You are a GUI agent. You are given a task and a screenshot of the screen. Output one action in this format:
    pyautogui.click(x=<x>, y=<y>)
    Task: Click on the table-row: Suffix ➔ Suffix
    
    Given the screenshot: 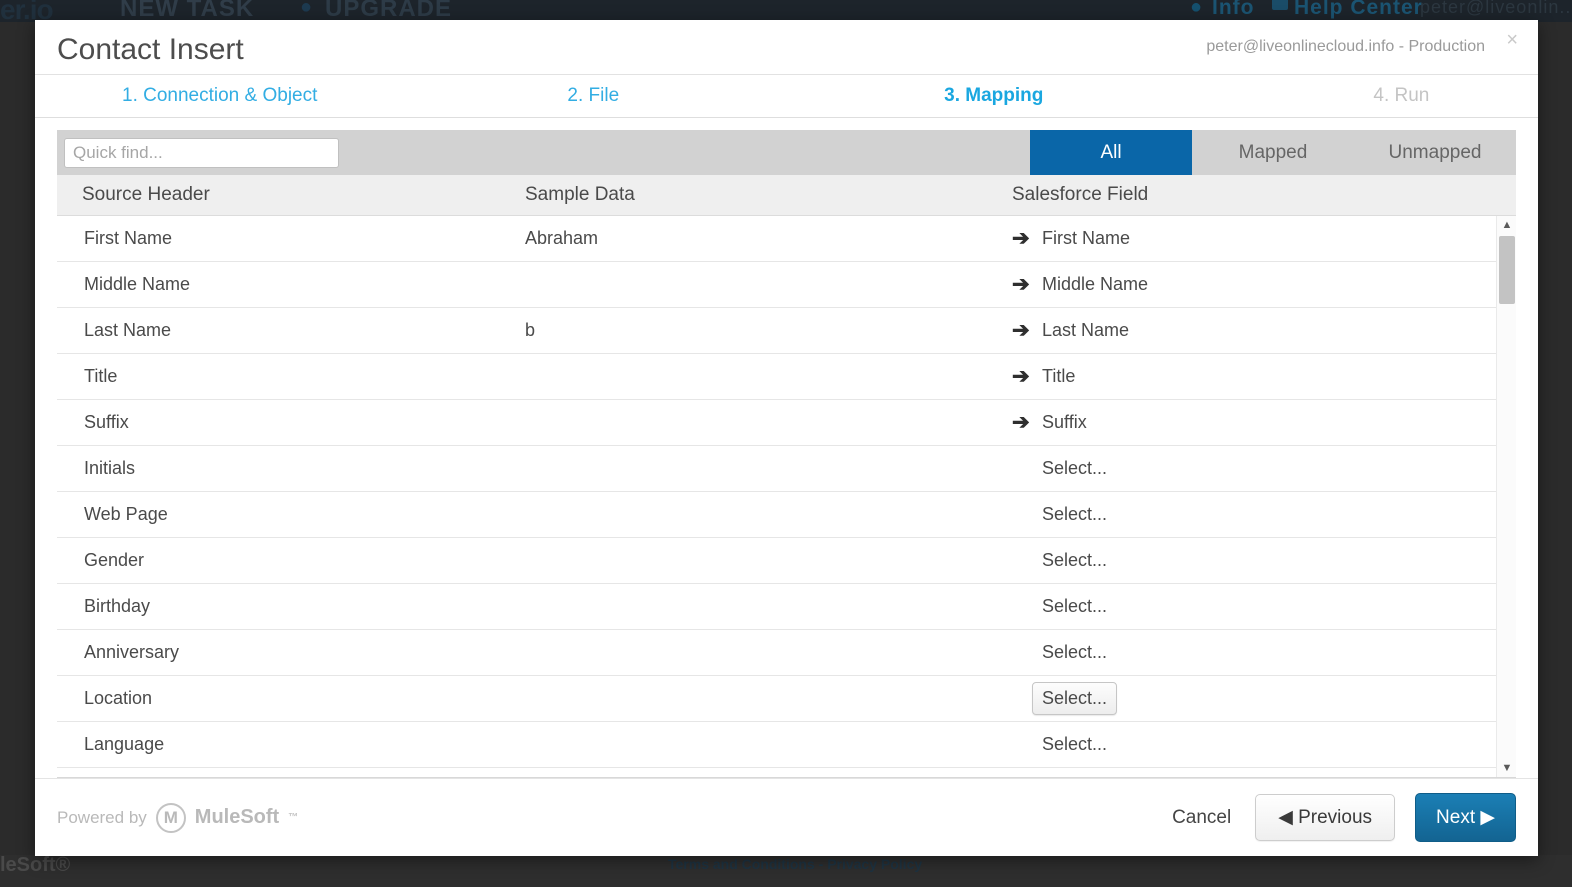 What is the action you would take?
    pyautogui.click(x=786, y=423)
    